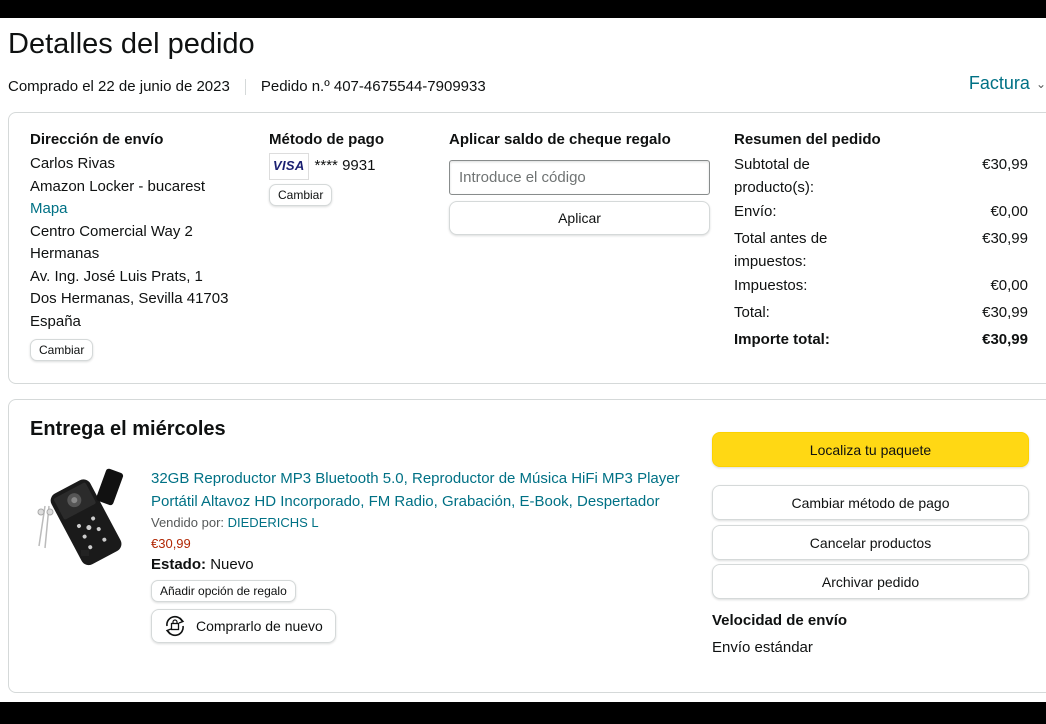  What do you see at coordinates (752, 312) in the screenshot?
I see `summary-row-label: Total:` at bounding box center [752, 312].